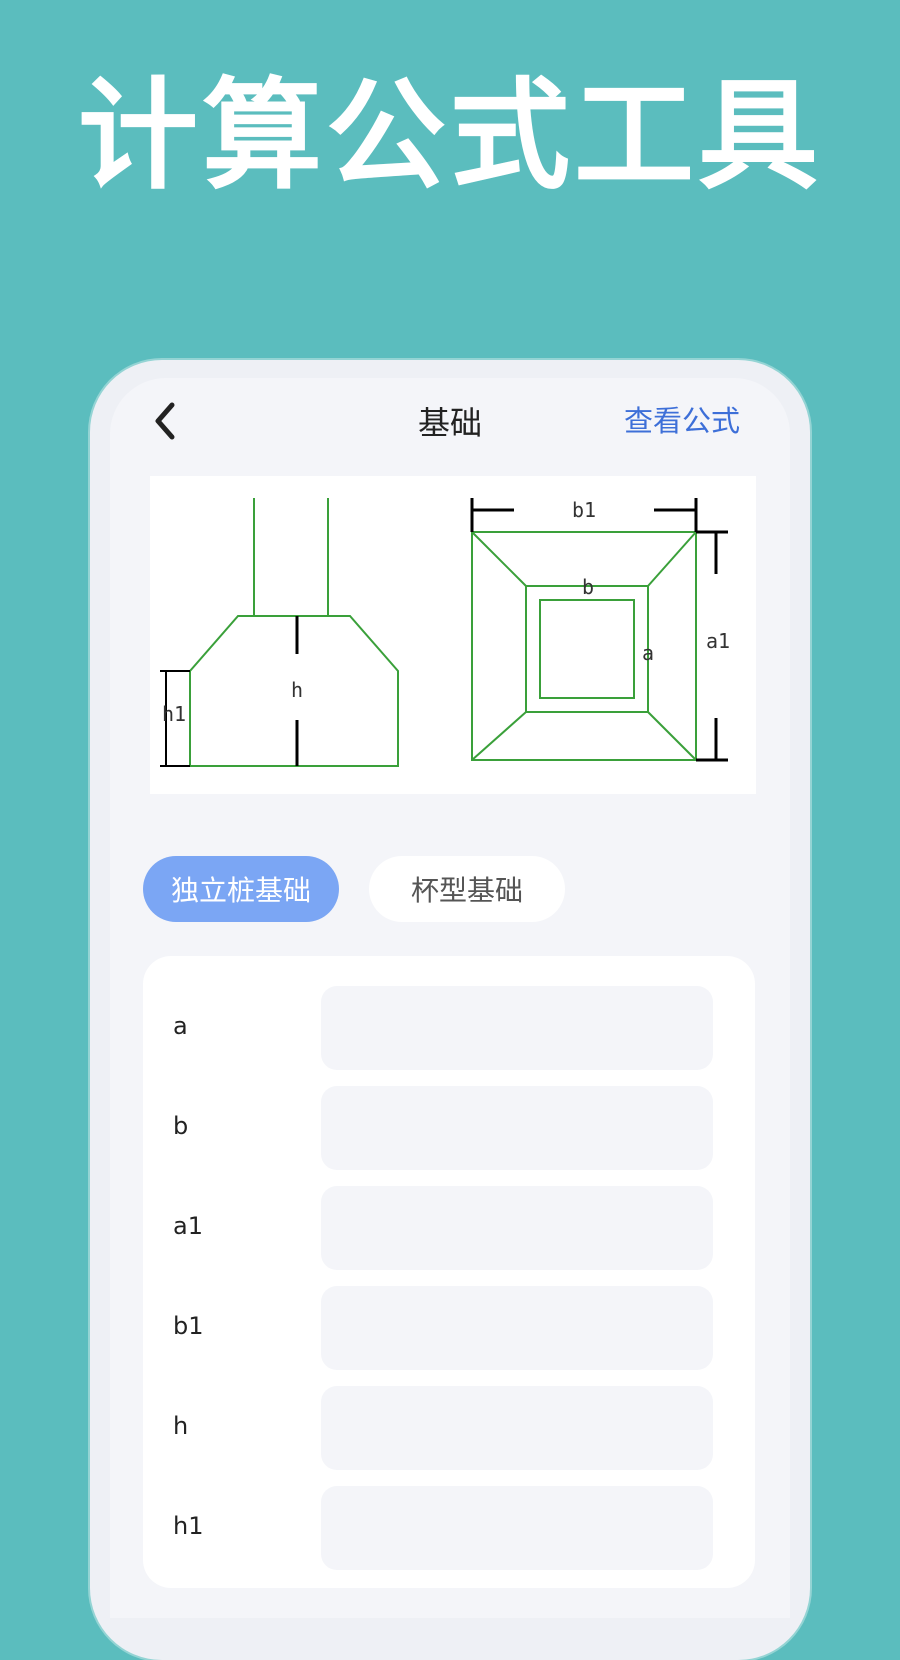  What do you see at coordinates (584, 646) in the screenshot?
I see `top-view-diagram` at bounding box center [584, 646].